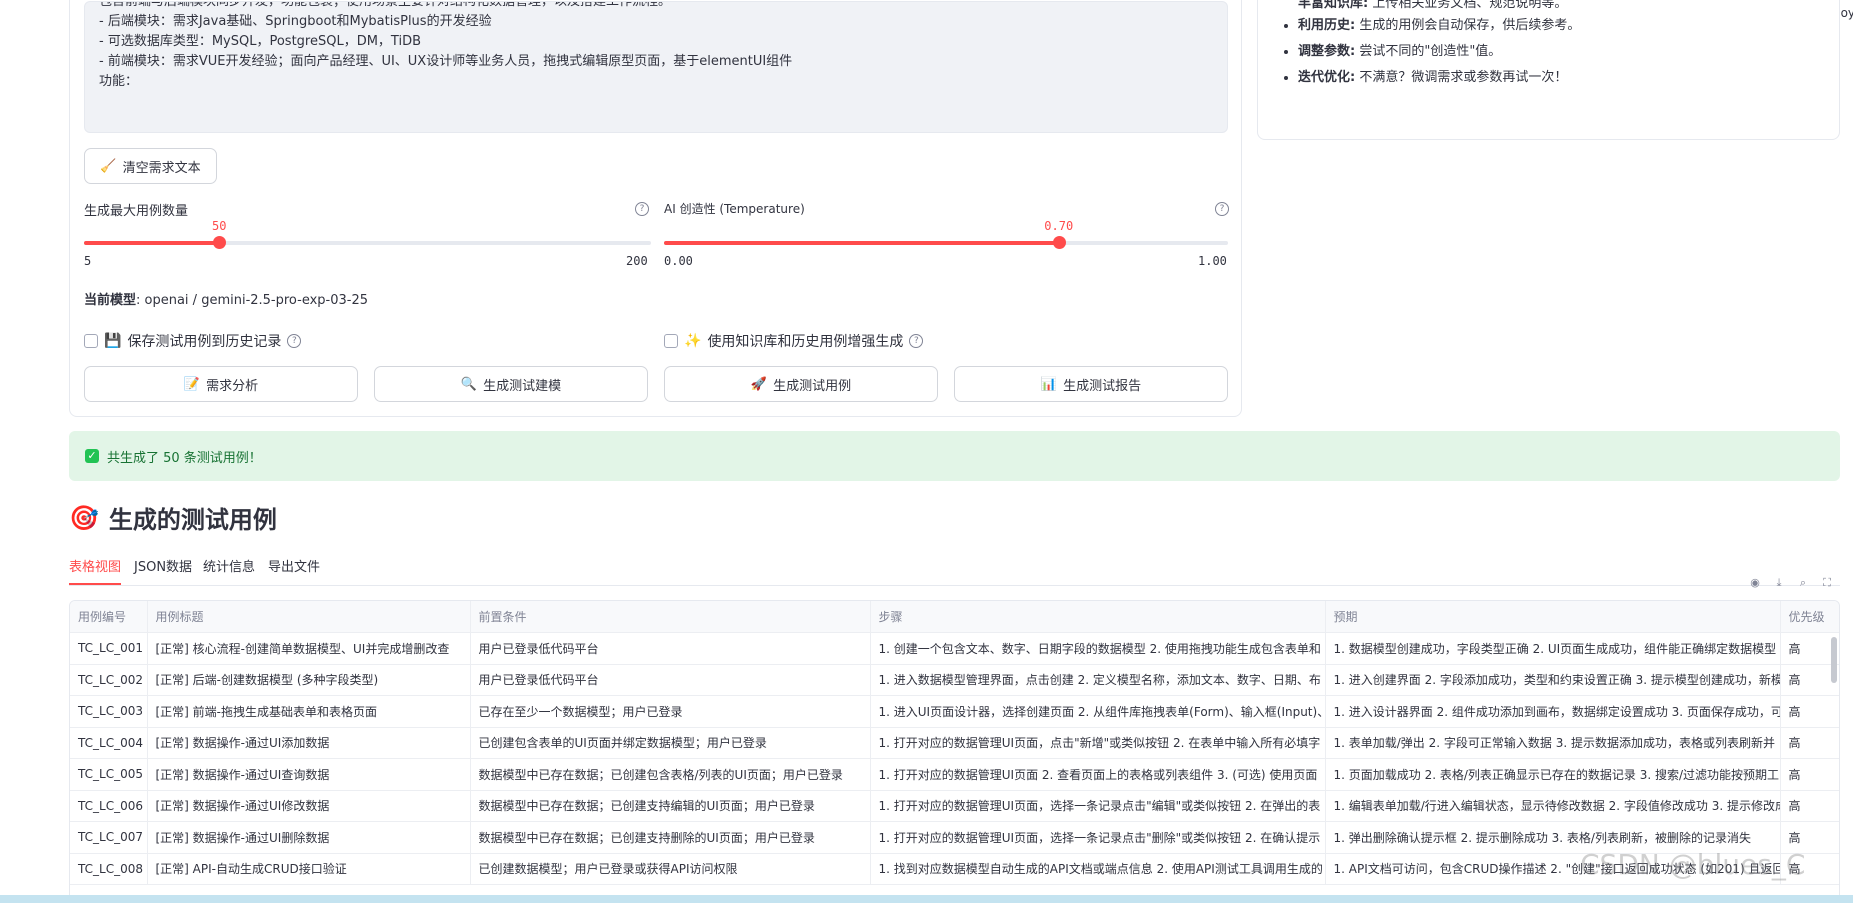 Image resolution: width=1853 pixels, height=903 pixels. What do you see at coordinates (1327, 77) in the screenshot?
I see `tip-bold: 迭代优化:` at bounding box center [1327, 77].